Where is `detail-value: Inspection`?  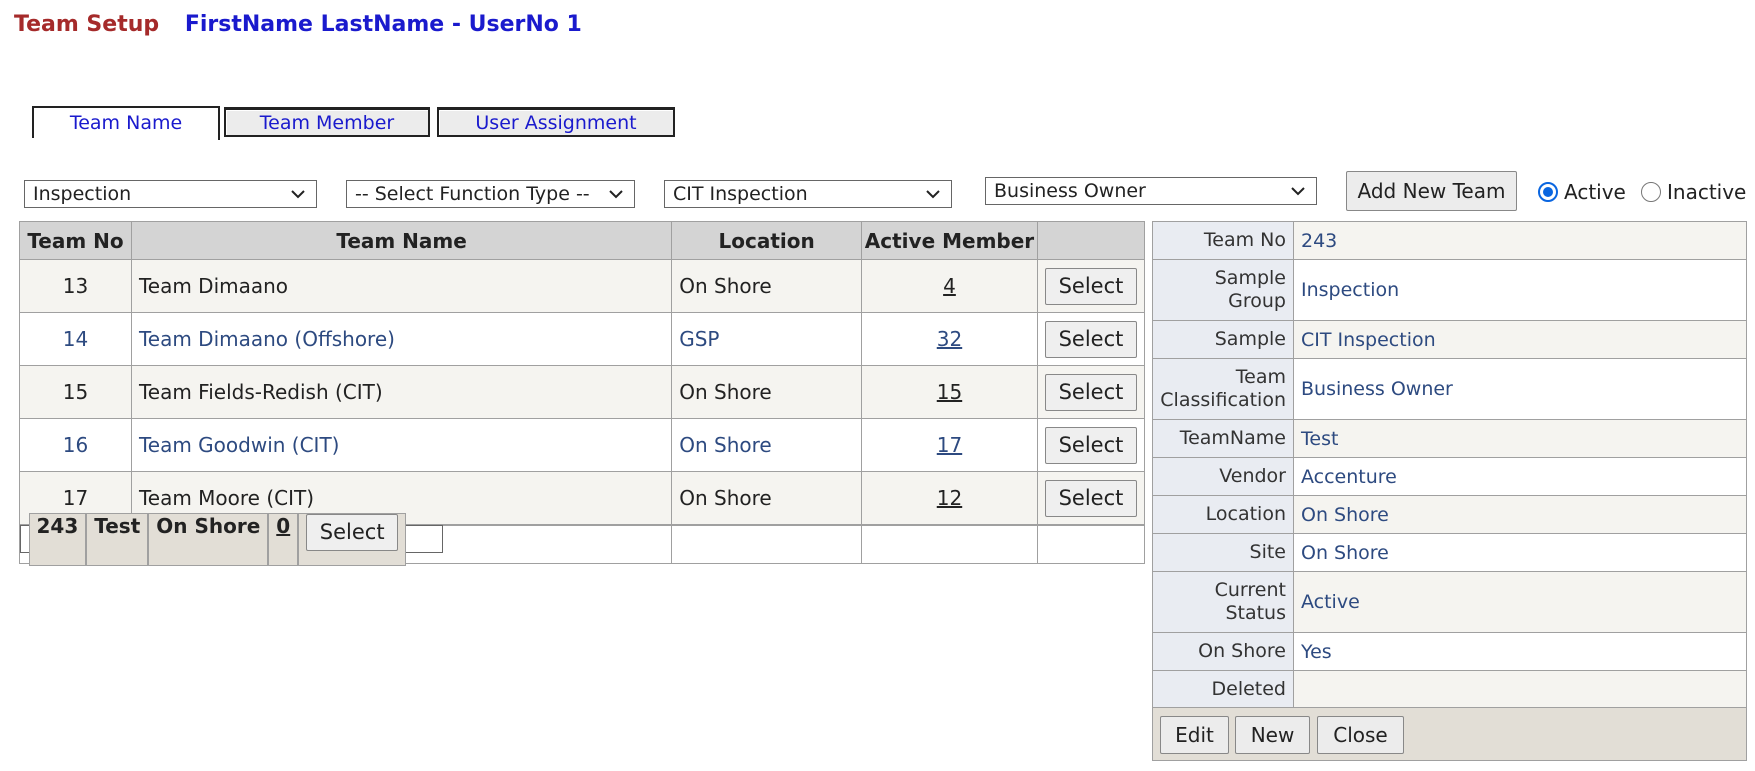 detail-value: Inspection is located at coordinates (1520, 290).